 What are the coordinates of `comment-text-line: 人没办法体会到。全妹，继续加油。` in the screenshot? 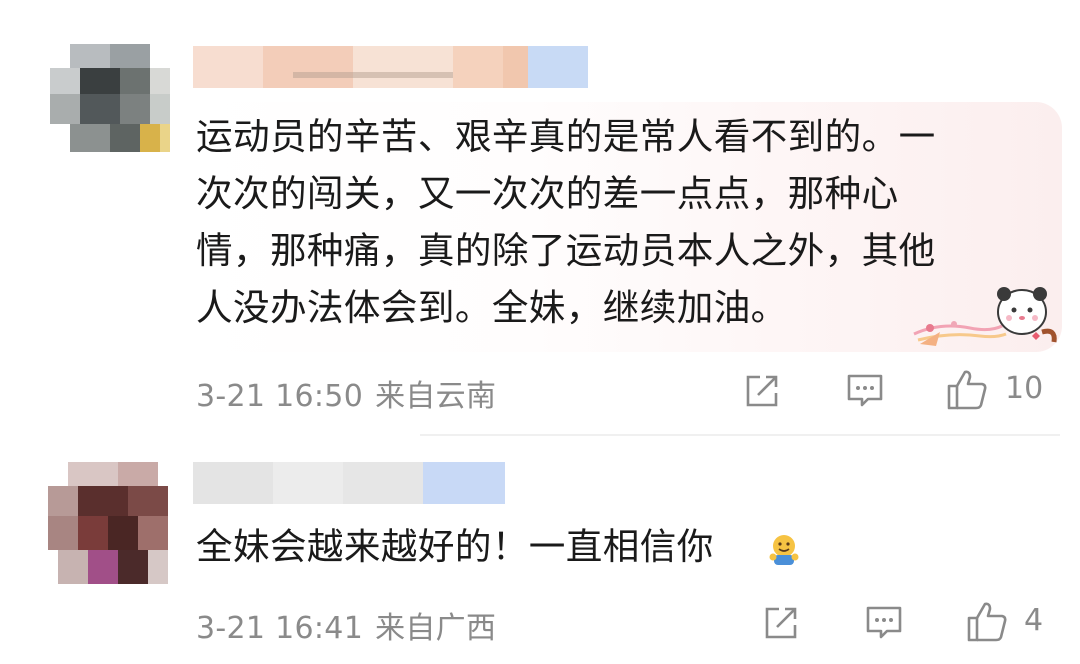 It's located at (492, 307).